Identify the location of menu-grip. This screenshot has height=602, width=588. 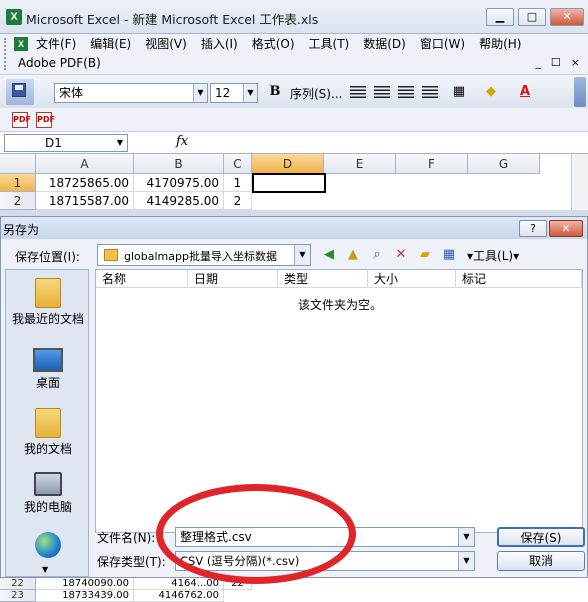
(5, 54).